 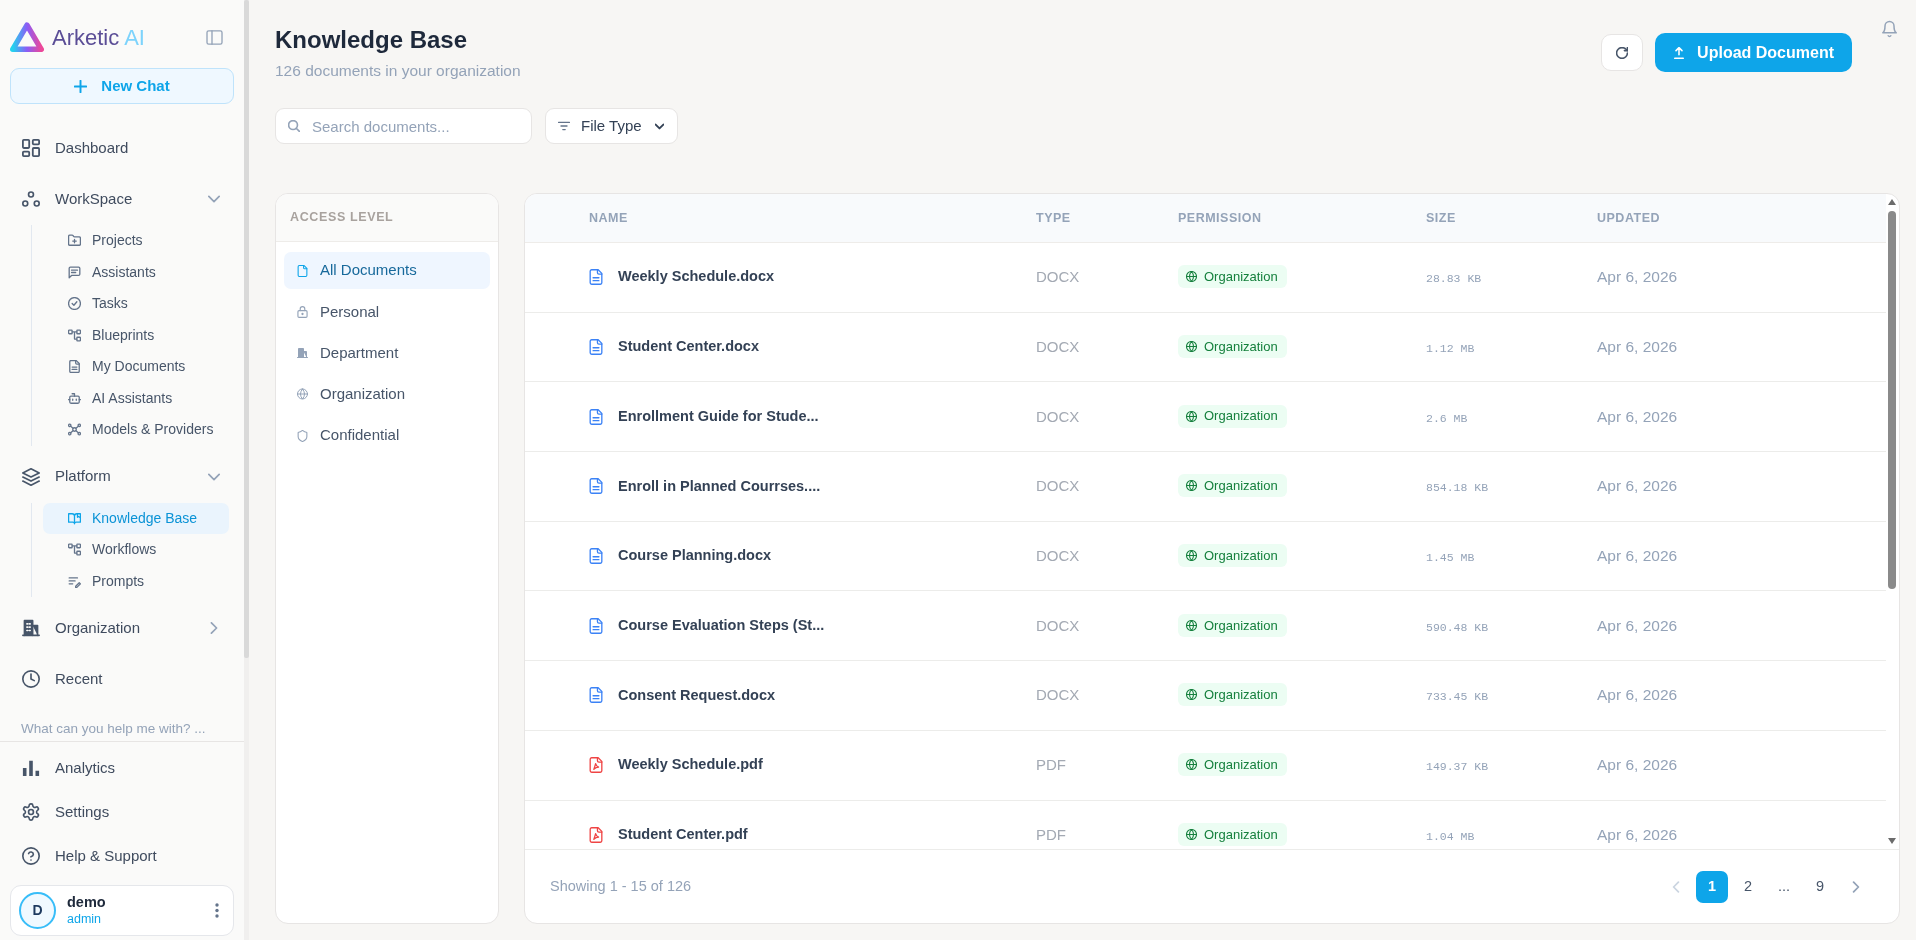 I want to click on sidebar-nav-item: Help & Support, so click(x=122, y=856).